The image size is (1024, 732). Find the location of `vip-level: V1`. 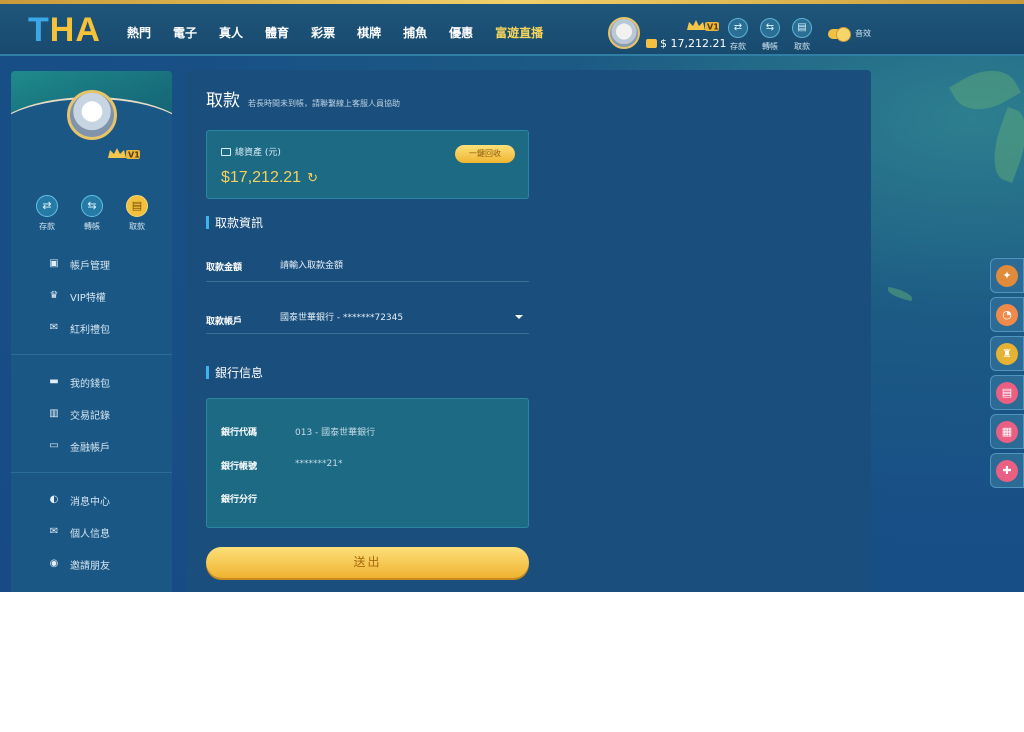

vip-level: V1 is located at coordinates (713, 27).